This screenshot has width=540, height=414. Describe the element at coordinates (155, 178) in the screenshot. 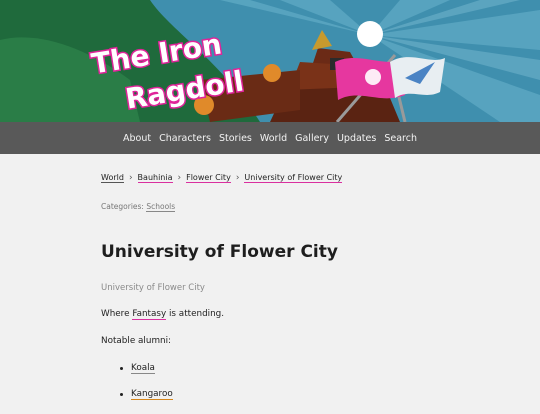

I see `breadcrumb-bauhinia: Bauhinia` at that location.